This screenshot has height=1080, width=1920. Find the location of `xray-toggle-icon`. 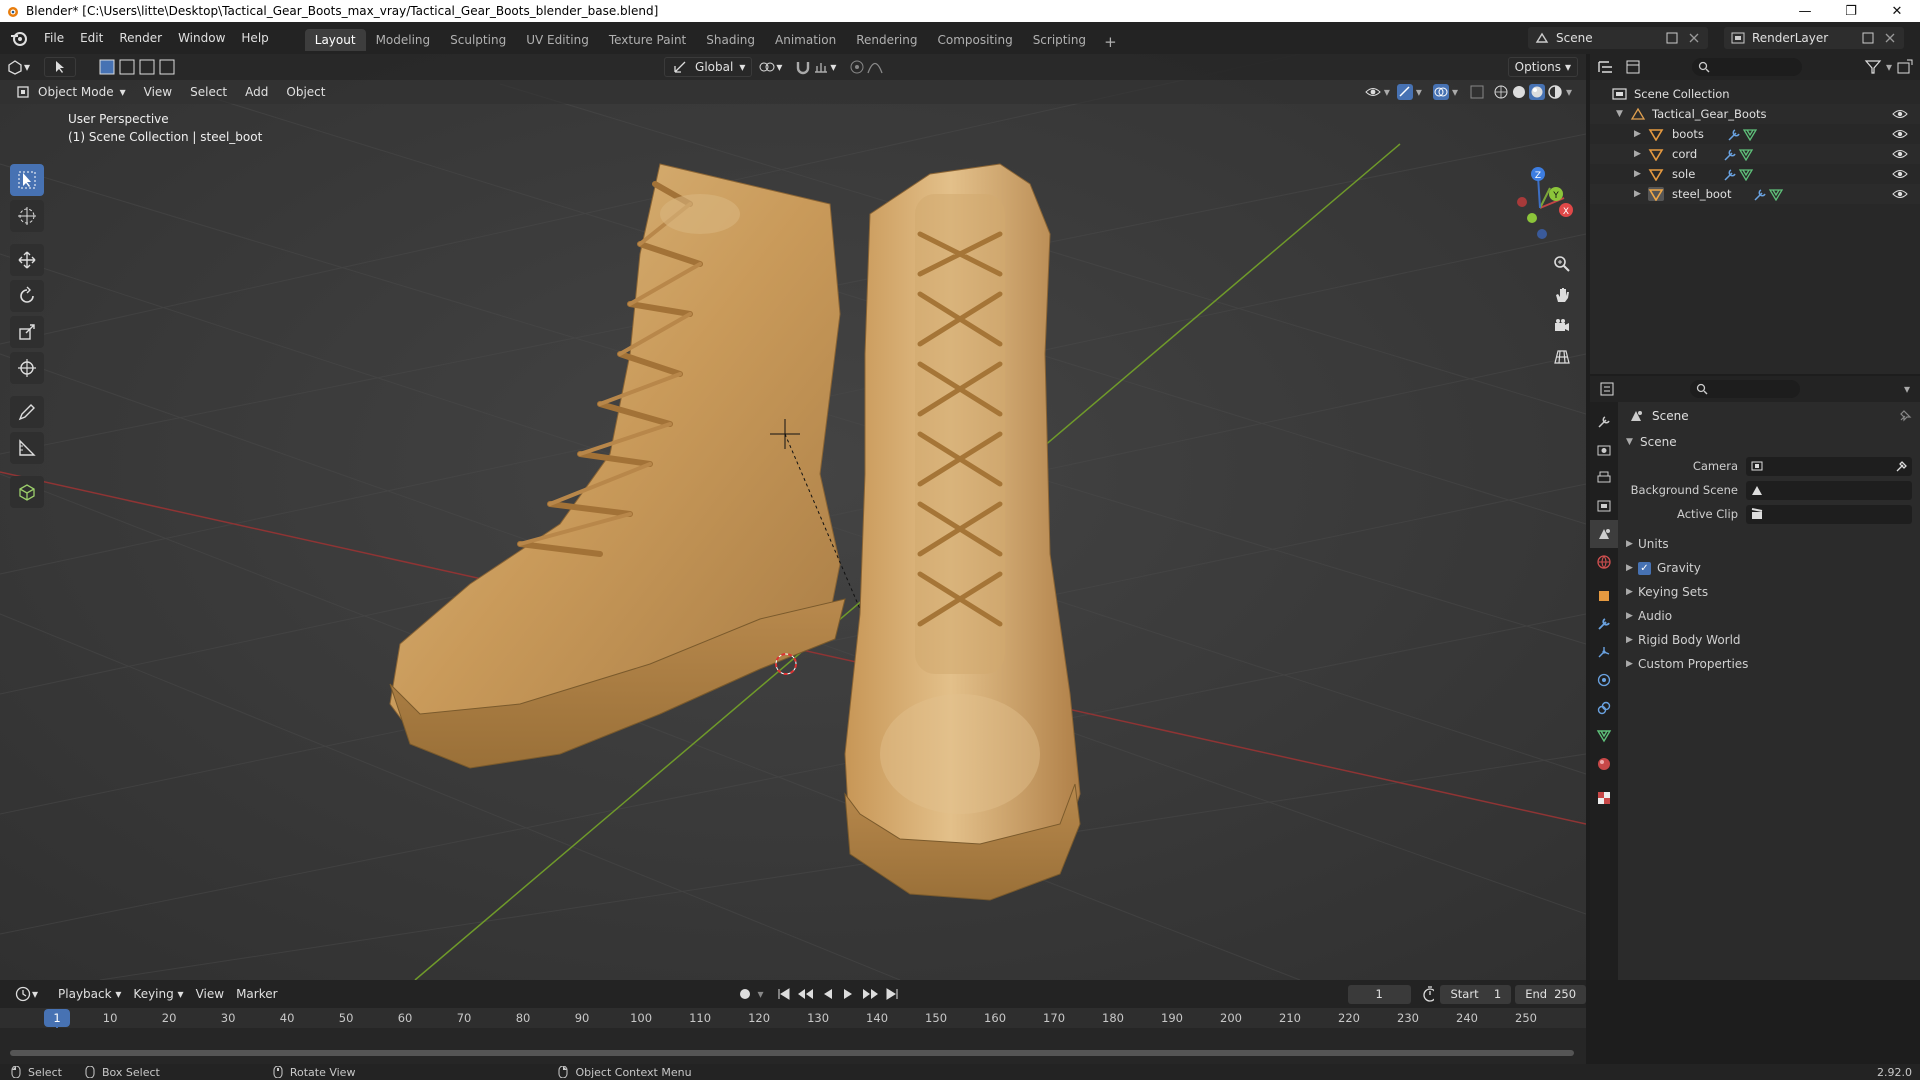

xray-toggle-icon is located at coordinates (1477, 92).